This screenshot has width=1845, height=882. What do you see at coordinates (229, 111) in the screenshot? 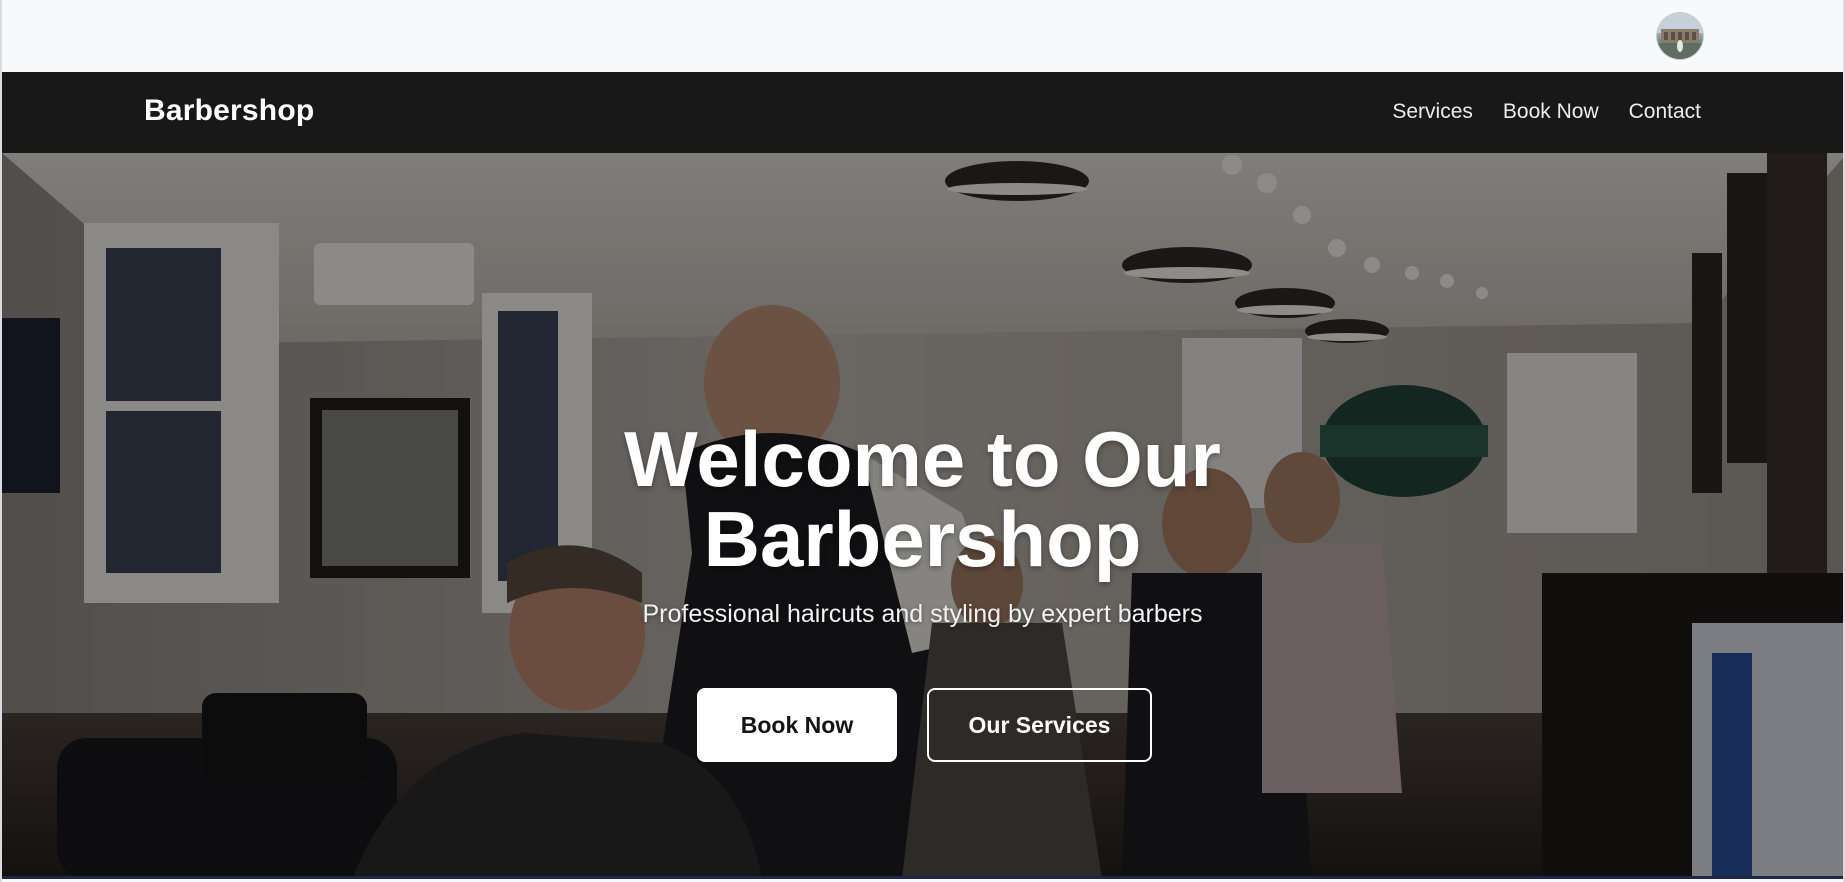
I see `brand-logo: Barbershop` at bounding box center [229, 111].